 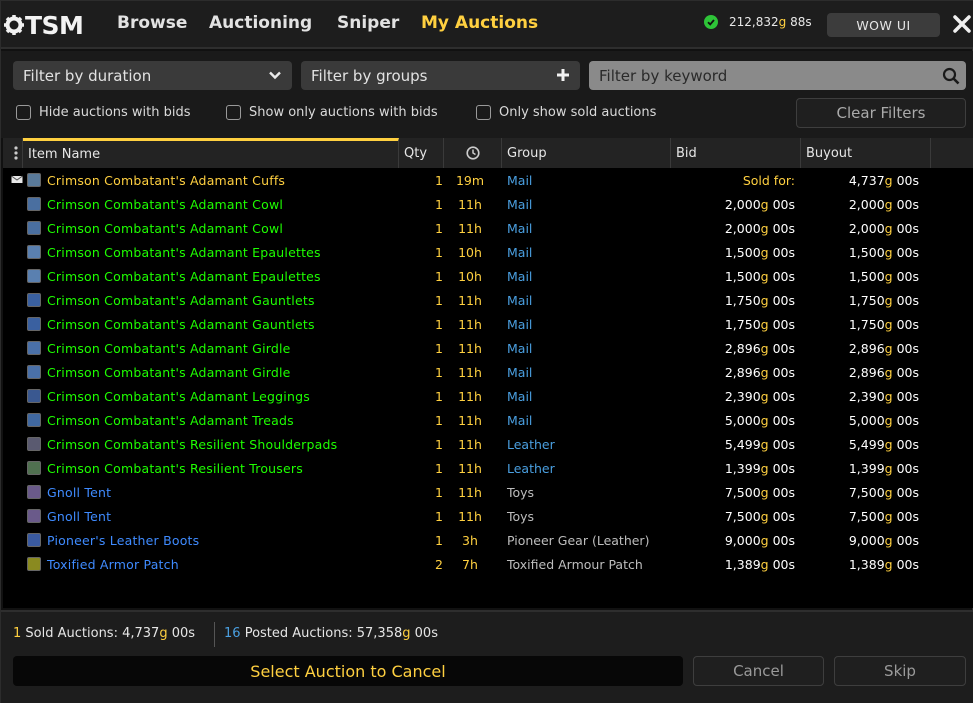 I want to click on nav-browse: Browse, so click(x=152, y=23).